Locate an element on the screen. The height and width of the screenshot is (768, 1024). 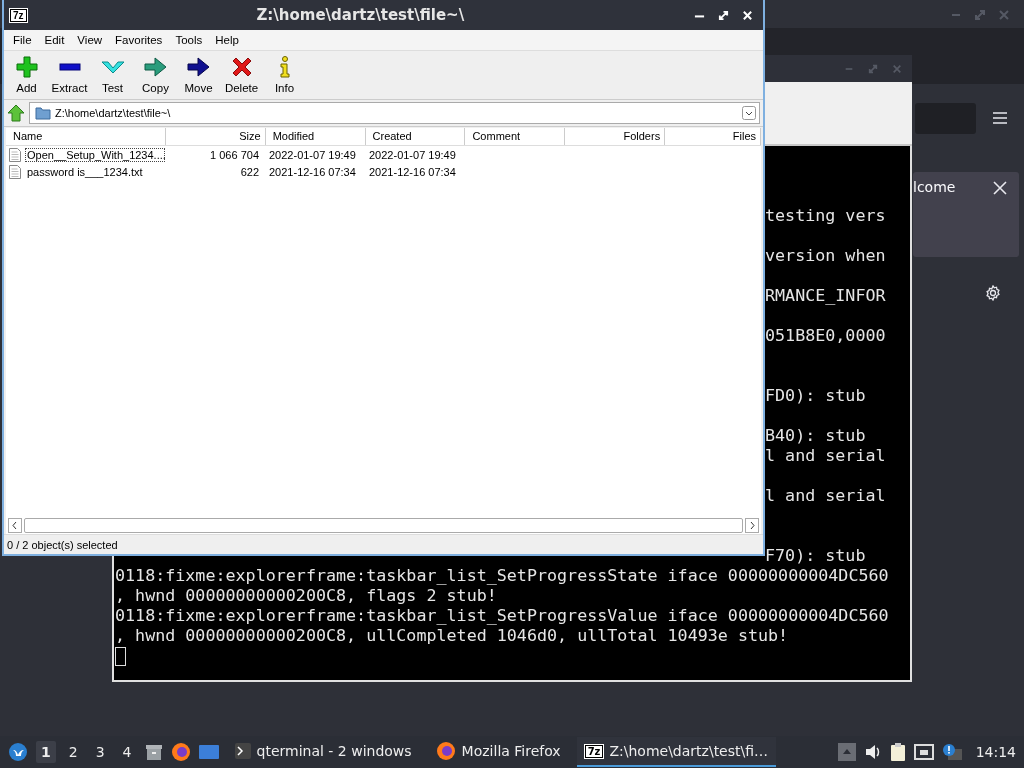
column-header: Created is located at coordinates (415, 136).